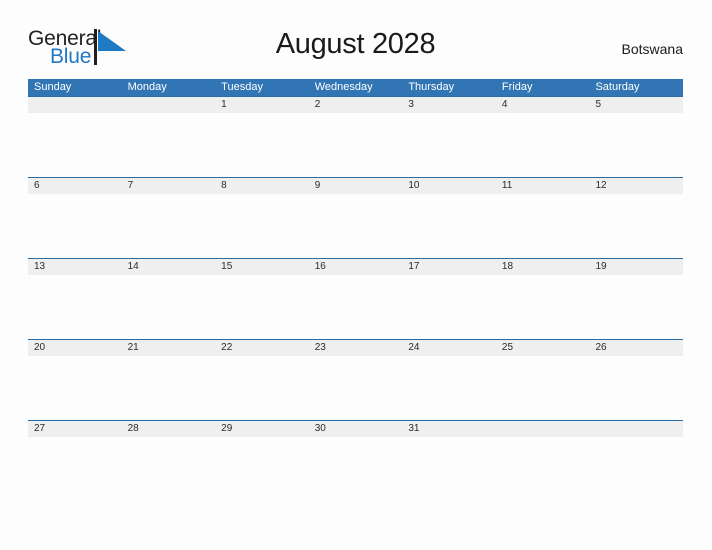  What do you see at coordinates (75, 348) in the screenshot?
I see `day-cell: 20` at bounding box center [75, 348].